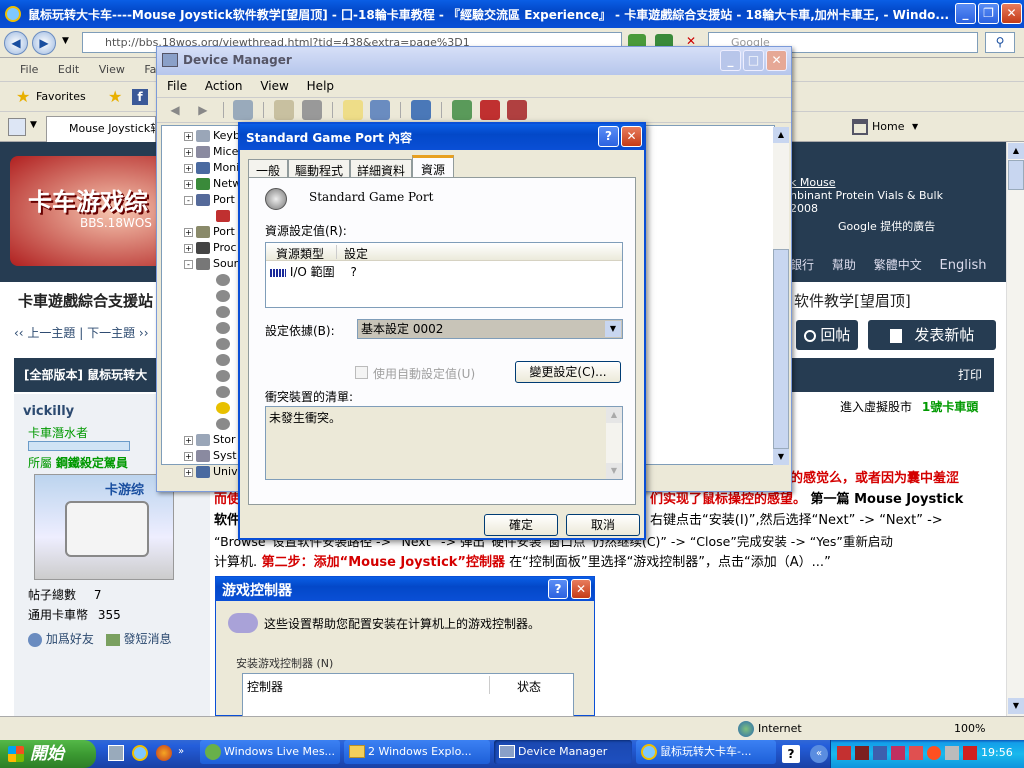 This screenshot has height=768, width=1024. What do you see at coordinates (898, 265) in the screenshot?
I see `nav-traditional: 繁體中文` at bounding box center [898, 265].